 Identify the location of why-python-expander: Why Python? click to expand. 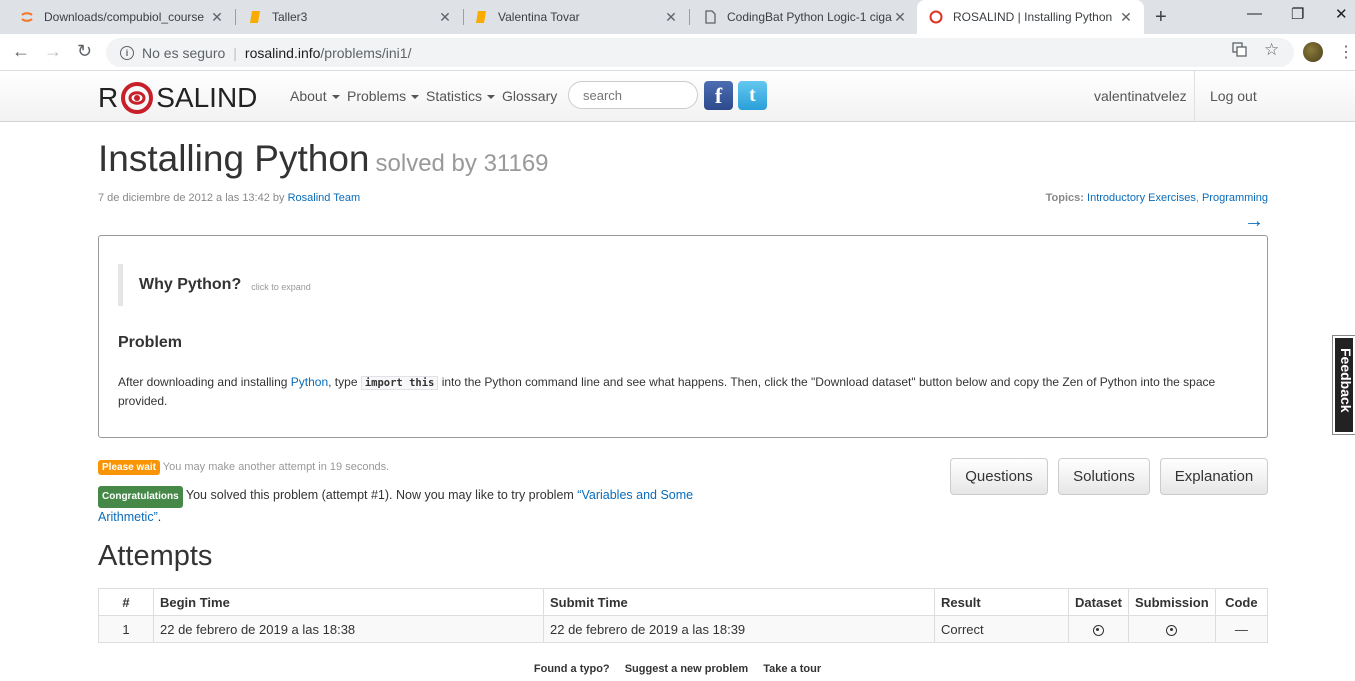
(214, 285).